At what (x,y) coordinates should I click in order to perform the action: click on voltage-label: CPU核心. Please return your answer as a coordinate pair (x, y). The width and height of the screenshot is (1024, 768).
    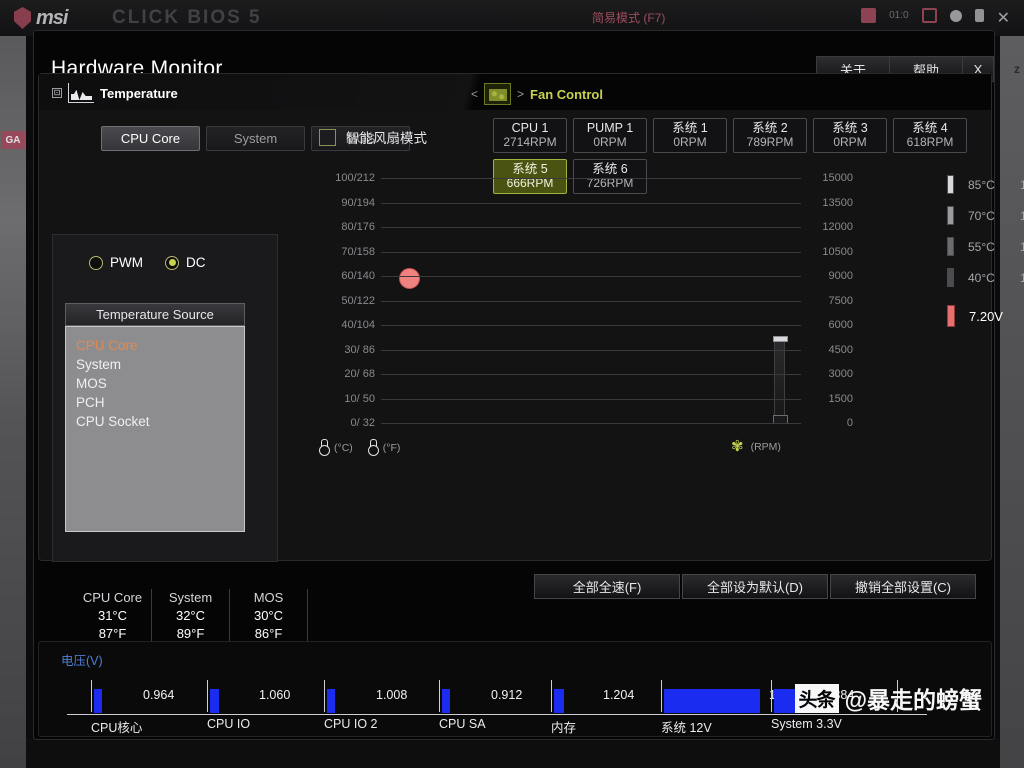
    Looking at the image, I should click on (117, 728).